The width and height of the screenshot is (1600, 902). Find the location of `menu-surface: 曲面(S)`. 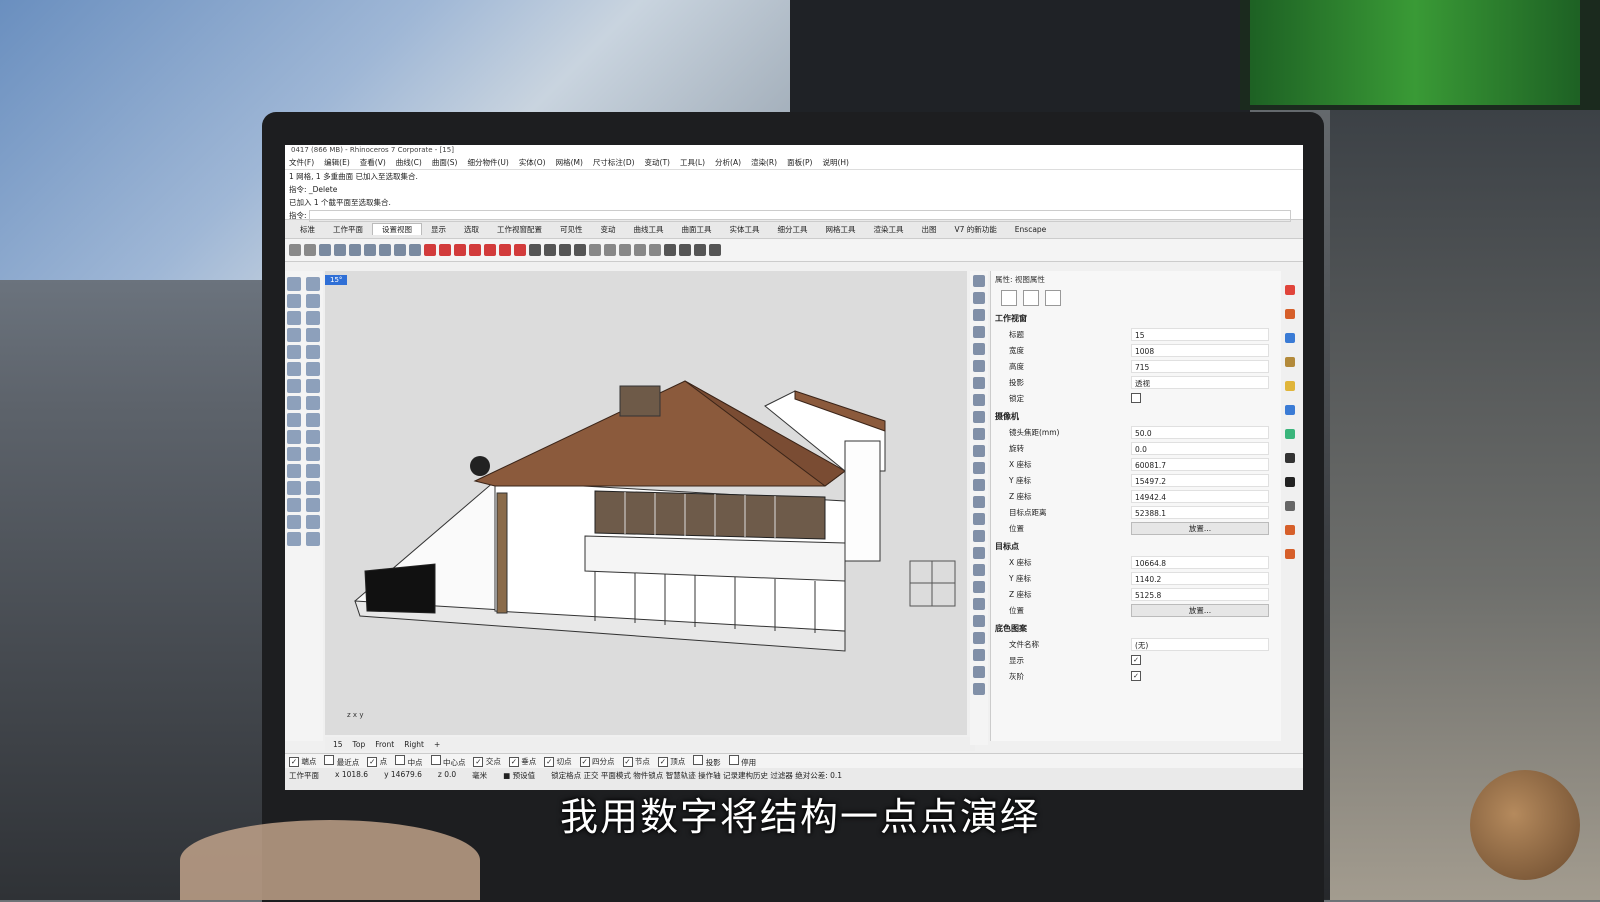

menu-surface: 曲面(S) is located at coordinates (445, 162).